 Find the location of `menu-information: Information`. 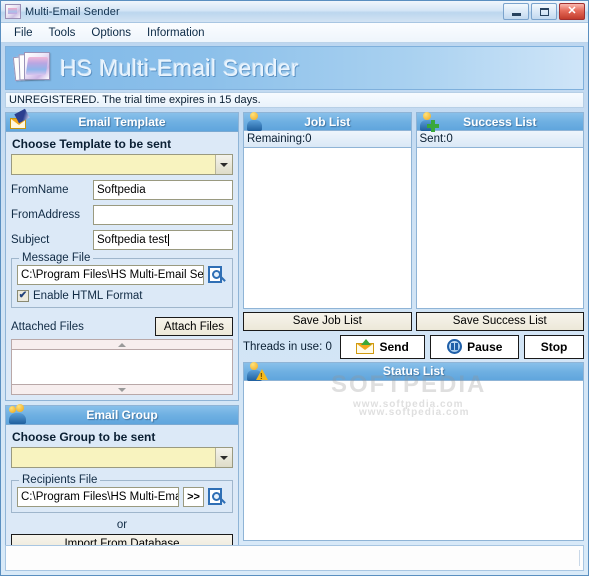

menu-information: Information is located at coordinates (176, 33).